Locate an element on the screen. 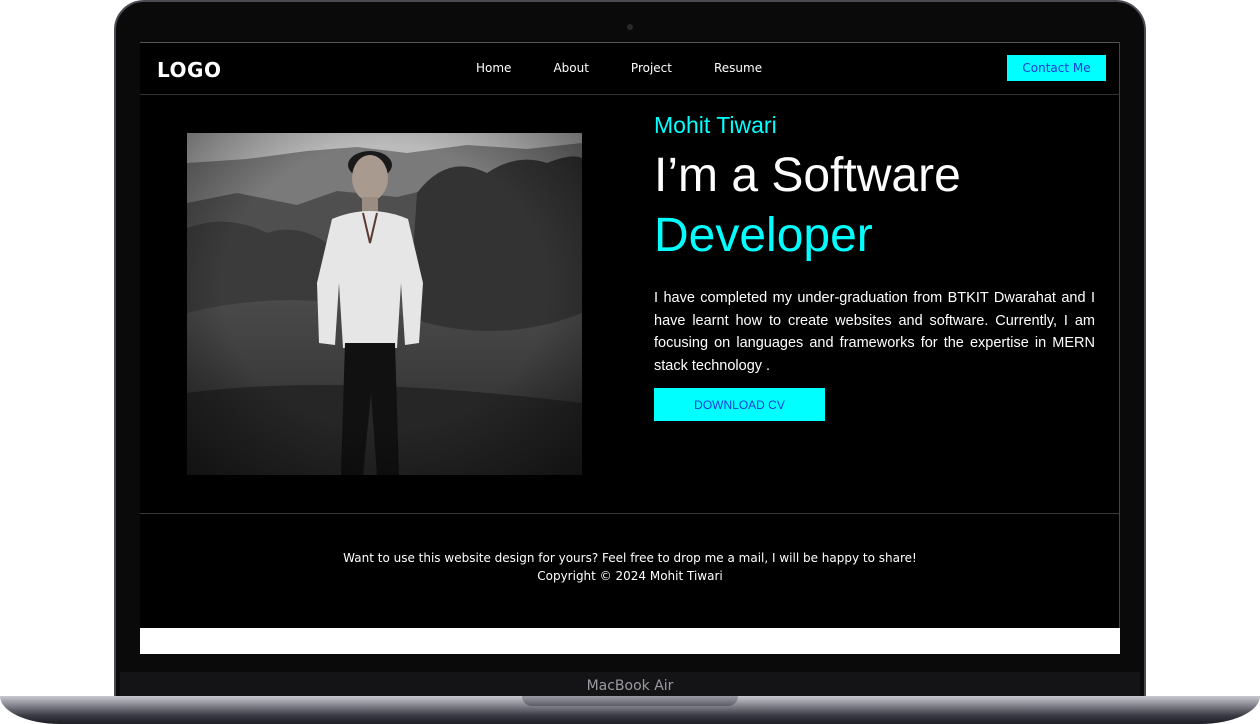 The width and height of the screenshot is (1260, 724). device-model-label: MacBook Air is located at coordinates (630, 686).